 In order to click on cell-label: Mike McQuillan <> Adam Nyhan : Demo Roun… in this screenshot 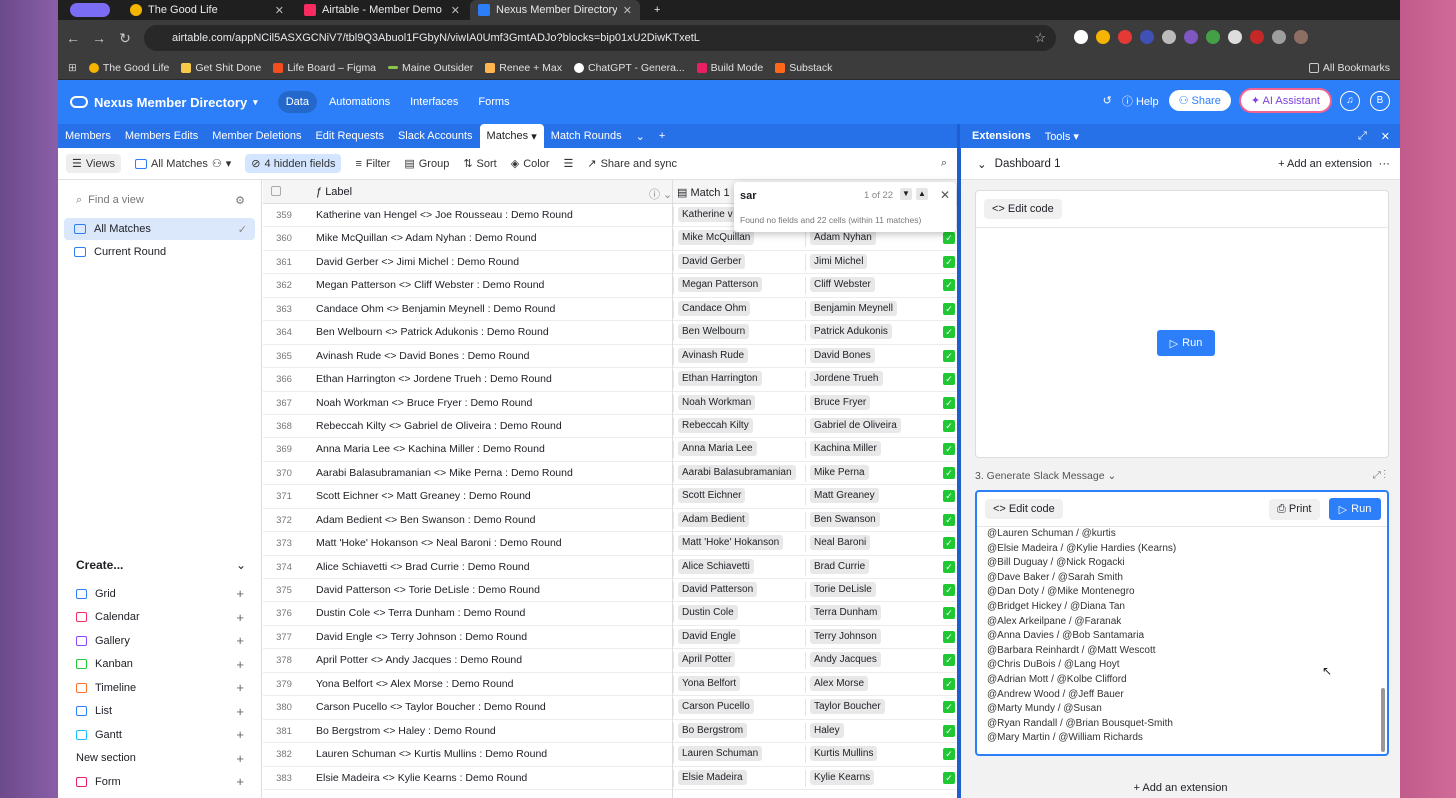, I will do `click(494, 238)`.